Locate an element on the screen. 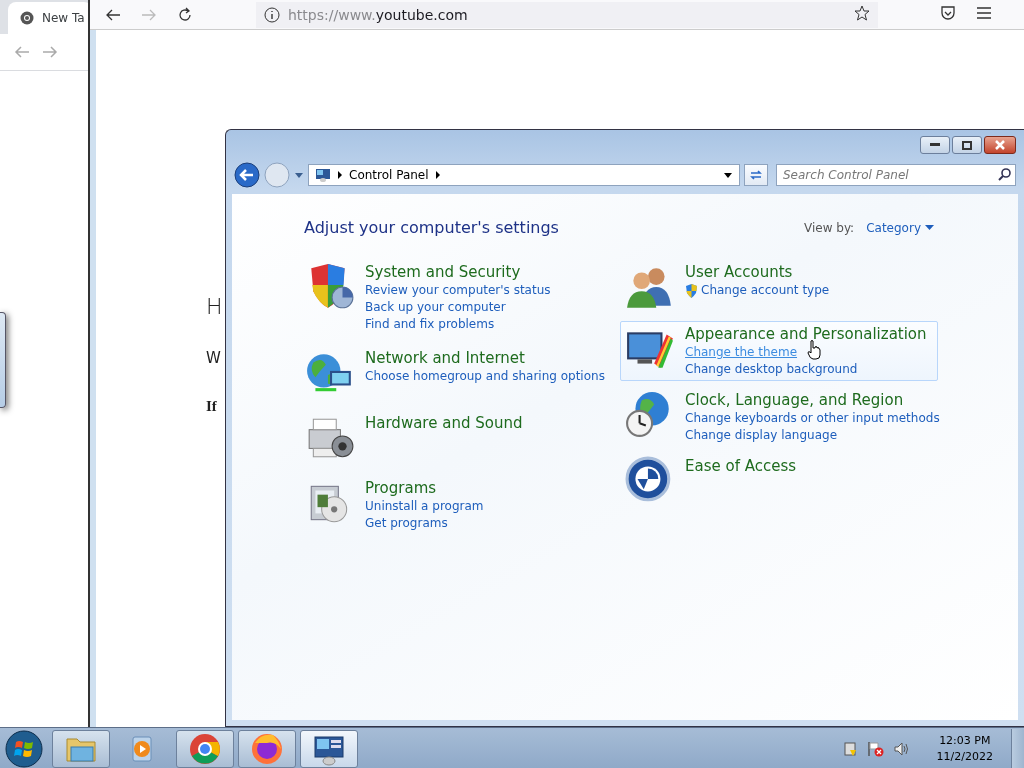 The width and height of the screenshot is (1024, 768). page-text: W is located at coordinates (213, 358).